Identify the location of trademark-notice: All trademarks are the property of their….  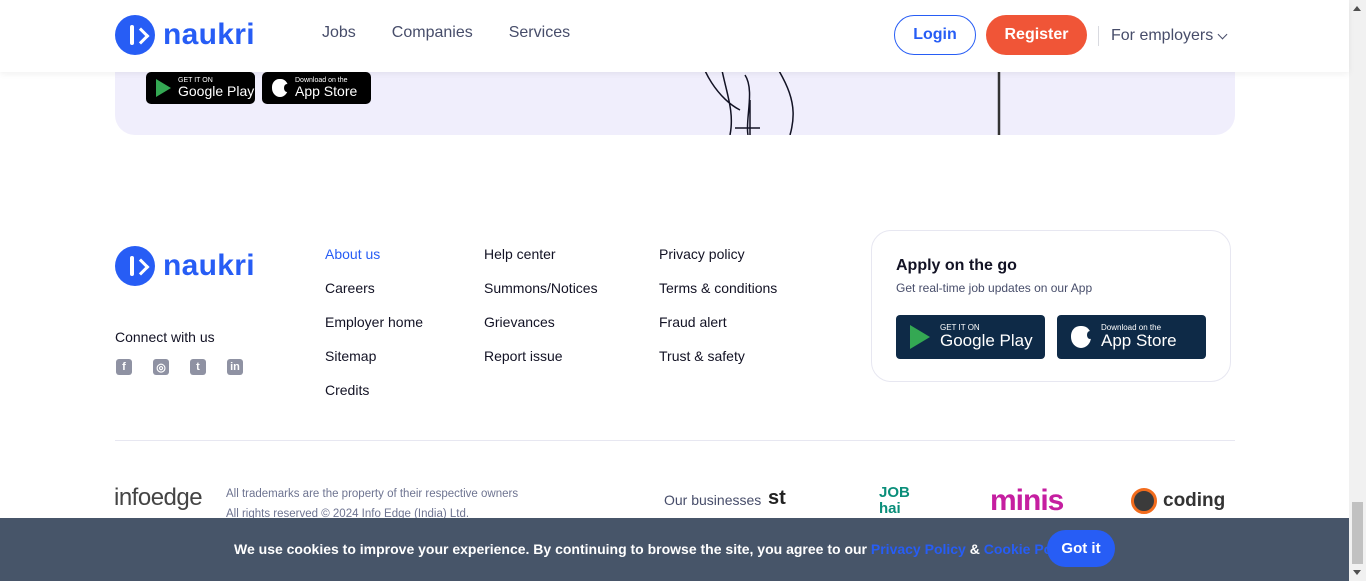
(372, 494).